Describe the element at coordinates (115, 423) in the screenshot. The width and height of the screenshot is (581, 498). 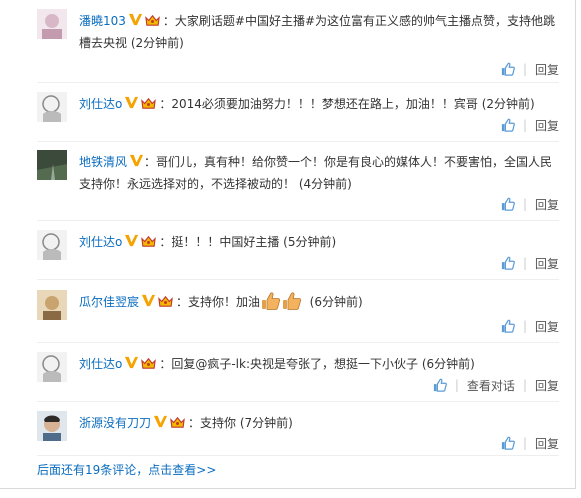
I see `comment-author: 浙源没有刀刀` at that location.